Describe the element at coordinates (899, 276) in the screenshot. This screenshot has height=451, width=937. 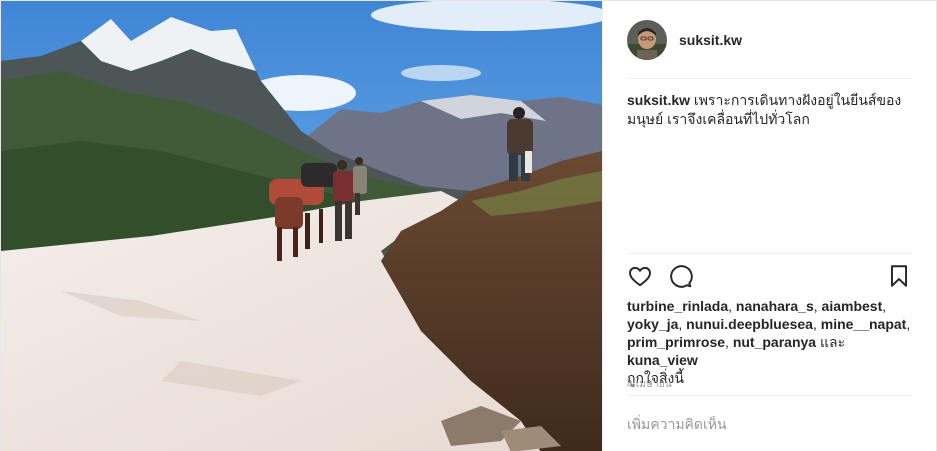
I see `bookmark-icon` at that location.